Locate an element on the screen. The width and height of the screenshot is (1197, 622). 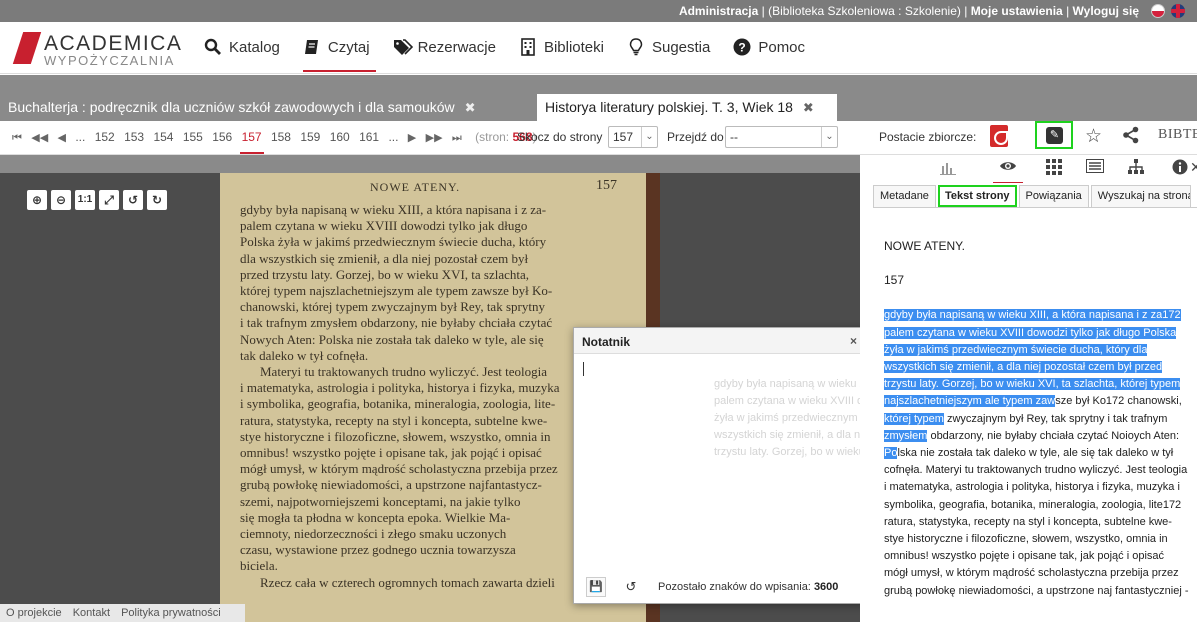
save-icon: 💾 is located at coordinates (596, 587).